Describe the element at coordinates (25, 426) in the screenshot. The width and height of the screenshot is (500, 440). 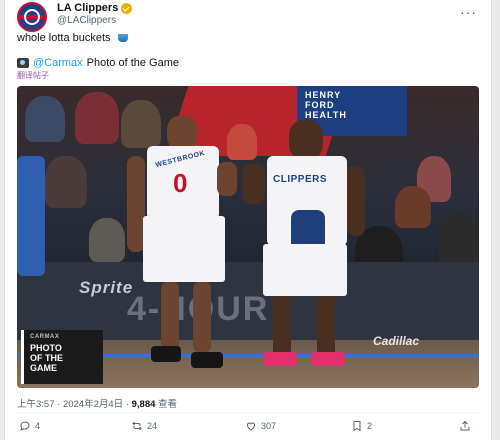
I see `reply-icon` at that location.